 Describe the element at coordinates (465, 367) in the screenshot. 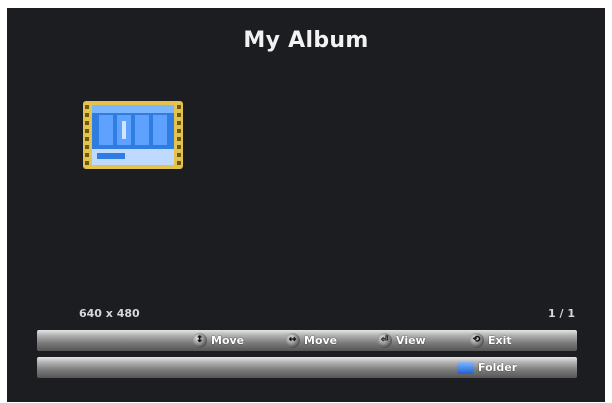

I see `folder-icon` at that location.